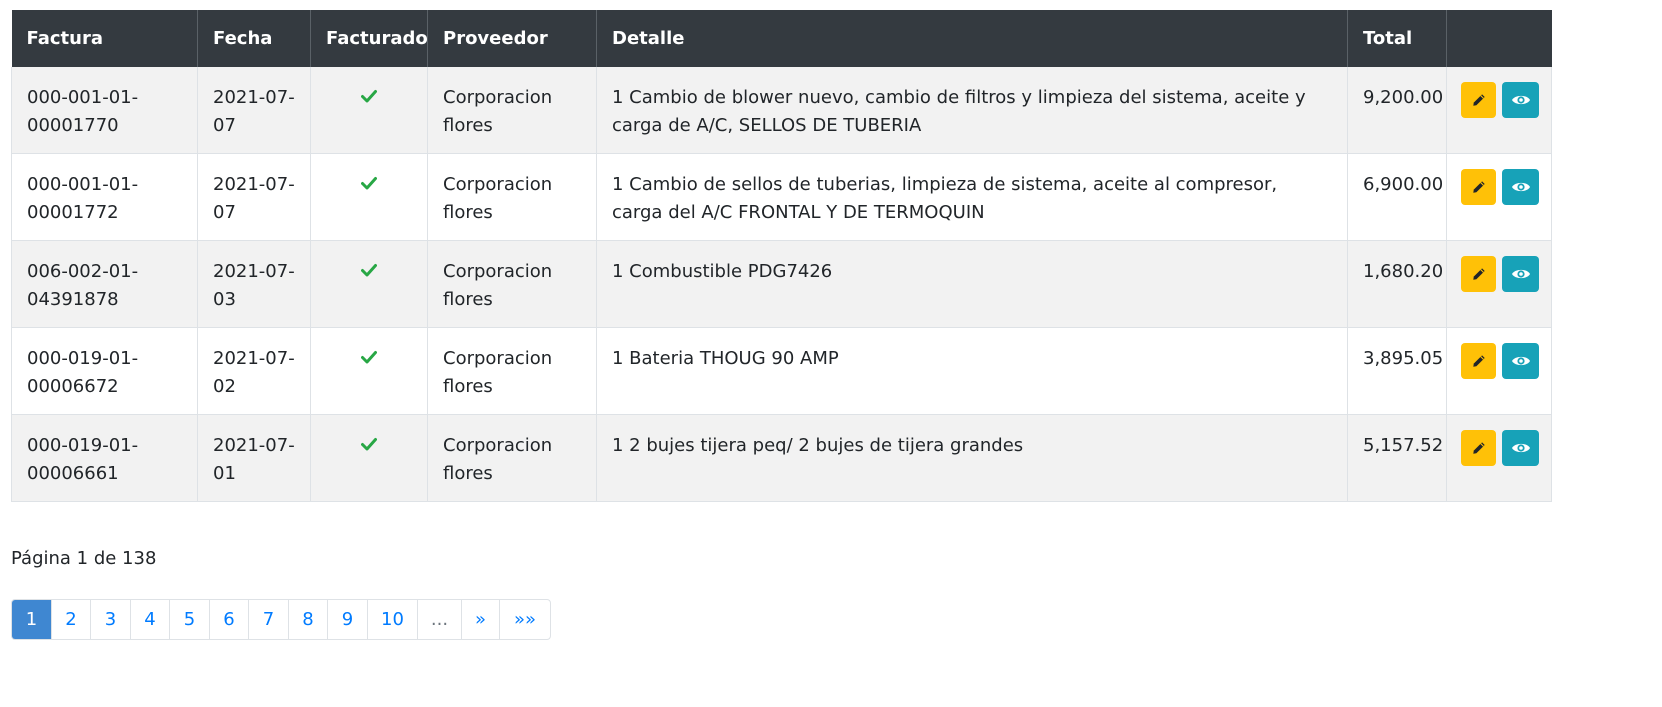  I want to click on factura-cell: 000-001-01-00001770, so click(104, 110).